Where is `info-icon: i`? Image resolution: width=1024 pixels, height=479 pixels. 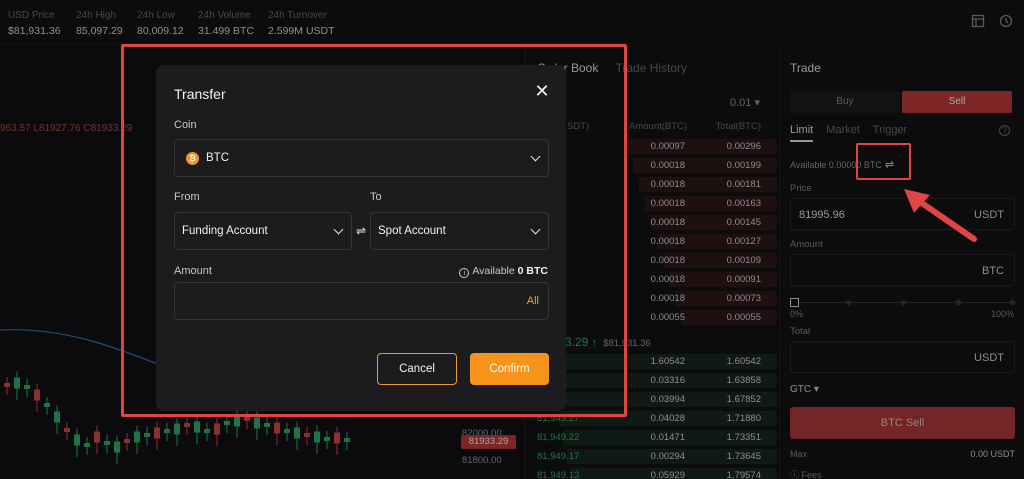 info-icon: i is located at coordinates (464, 273).